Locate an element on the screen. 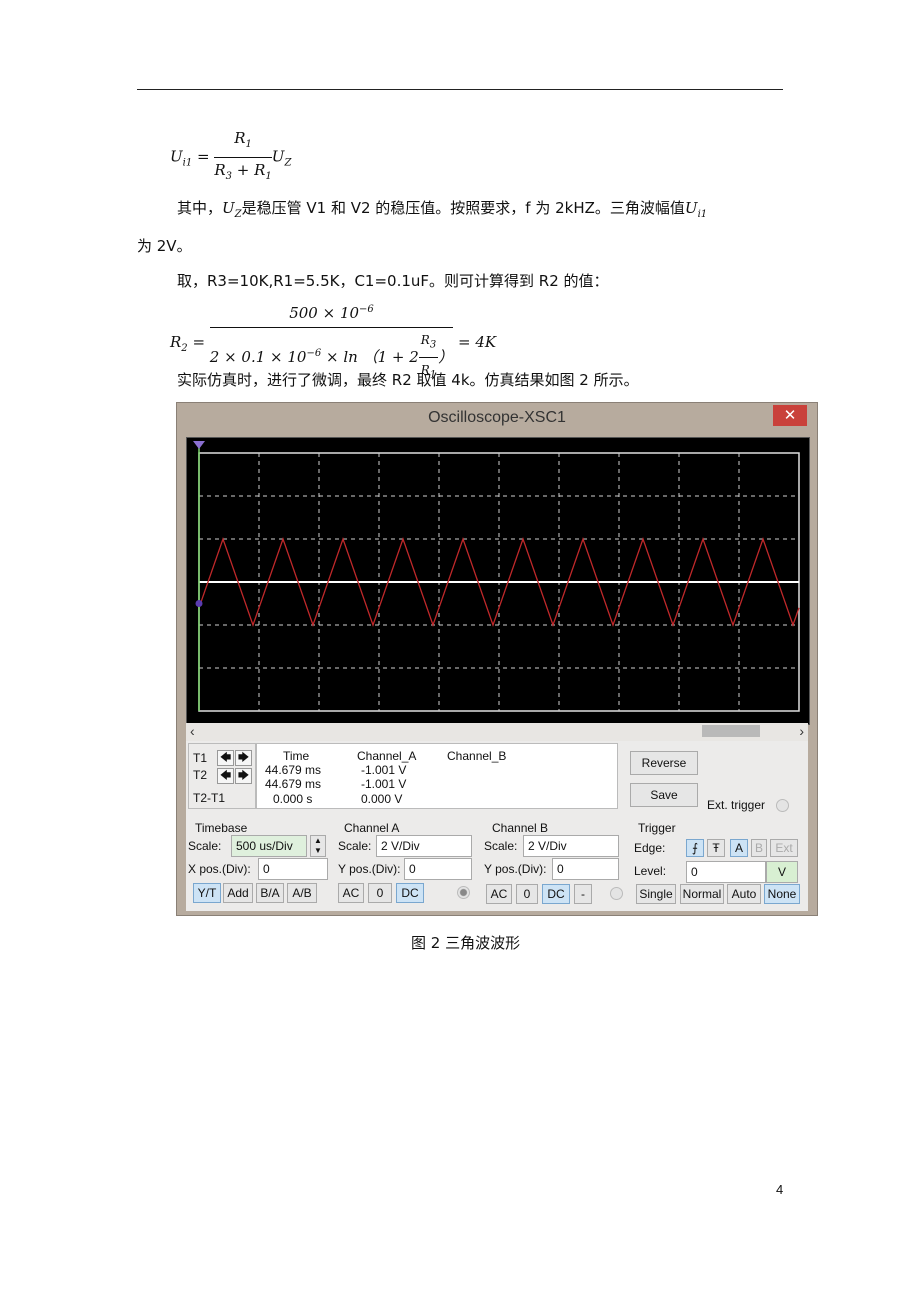  channel-a-ac-button: AC is located at coordinates (351, 893).